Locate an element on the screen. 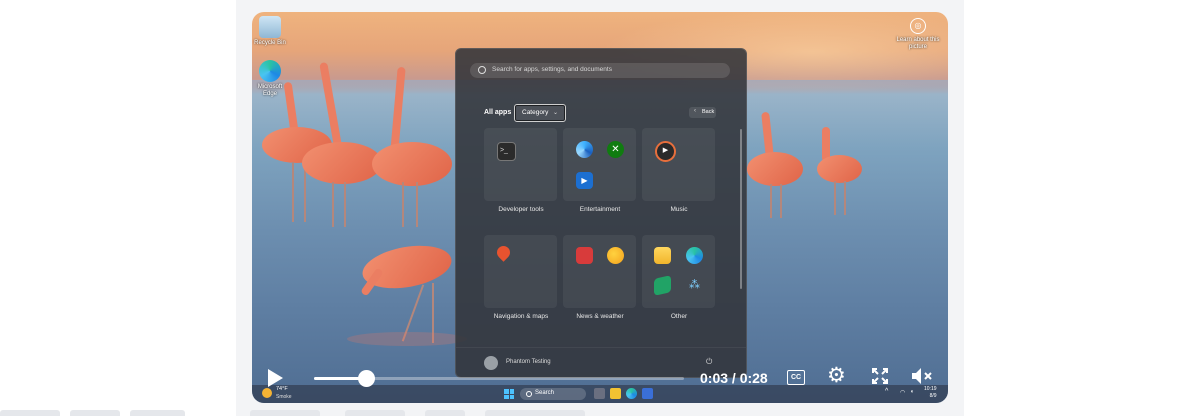 The width and height of the screenshot is (1200, 416). learn-about-picture-label: Learn about this picture is located at coordinates (918, 43).